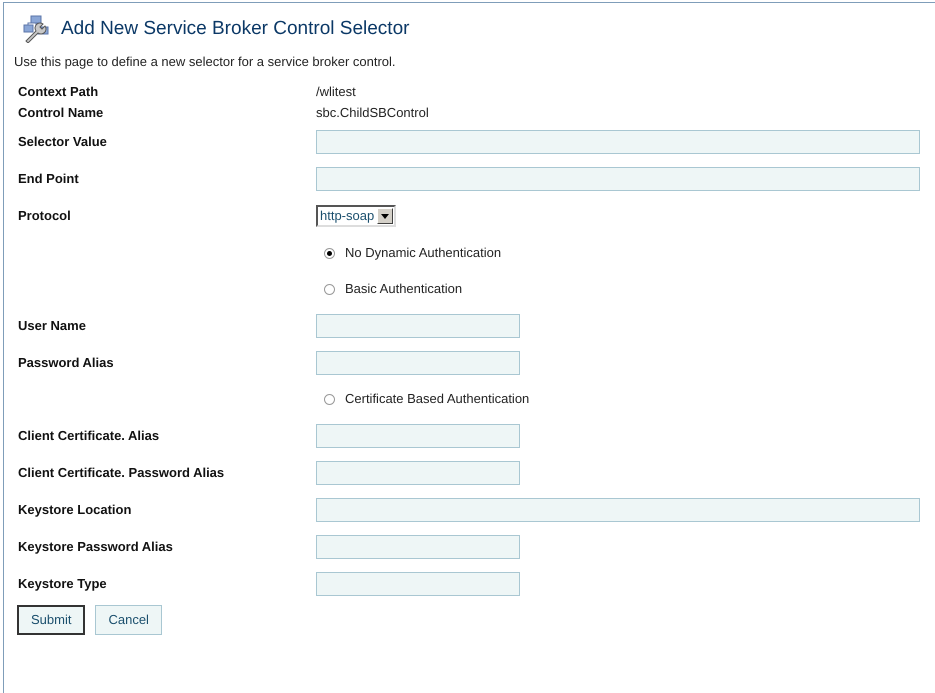 This screenshot has width=935, height=693. I want to click on field-label: Keystore Location, so click(75, 509).